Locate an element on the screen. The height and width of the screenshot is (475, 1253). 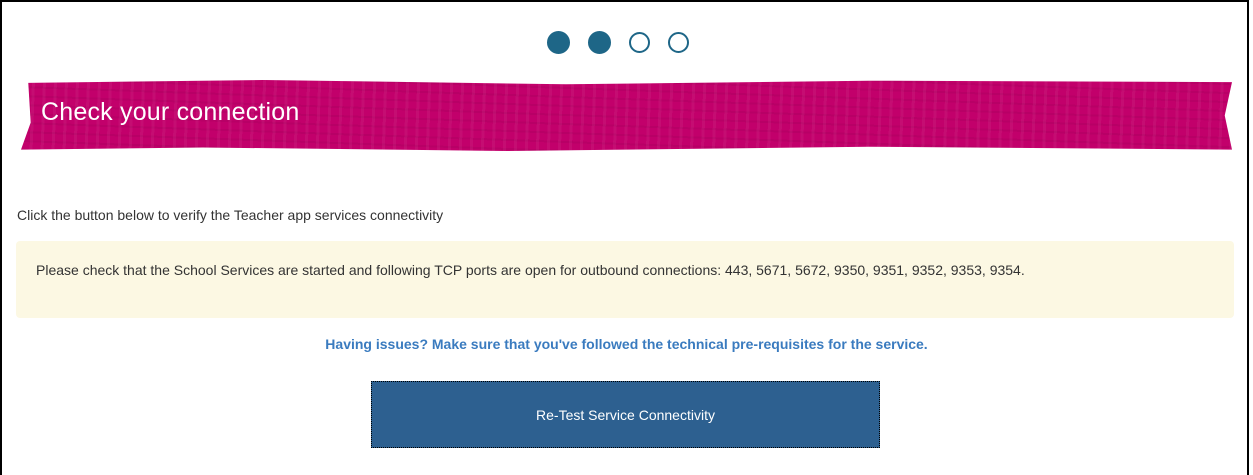
step-indicator is located at coordinates (618, 42).